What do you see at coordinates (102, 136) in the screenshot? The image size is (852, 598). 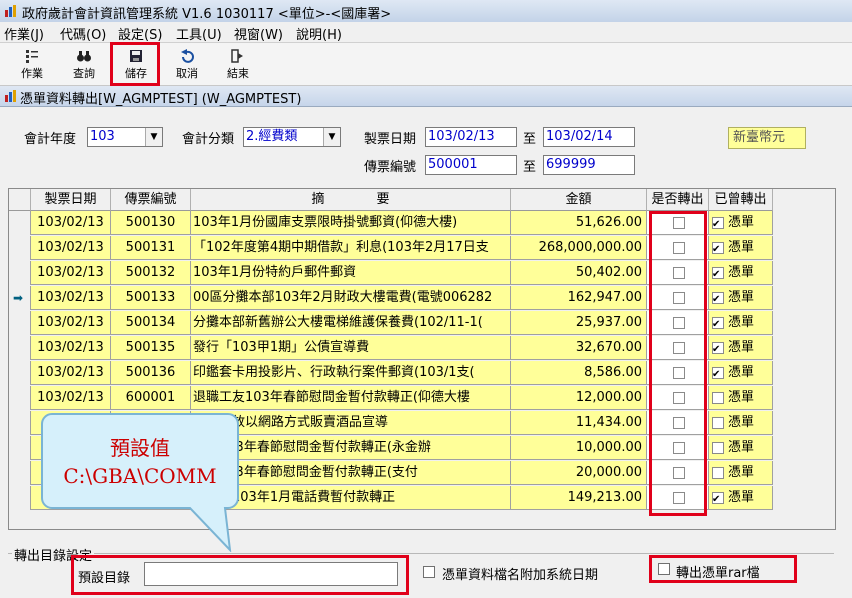 I see `fiscal-year-value: 103` at bounding box center [102, 136].